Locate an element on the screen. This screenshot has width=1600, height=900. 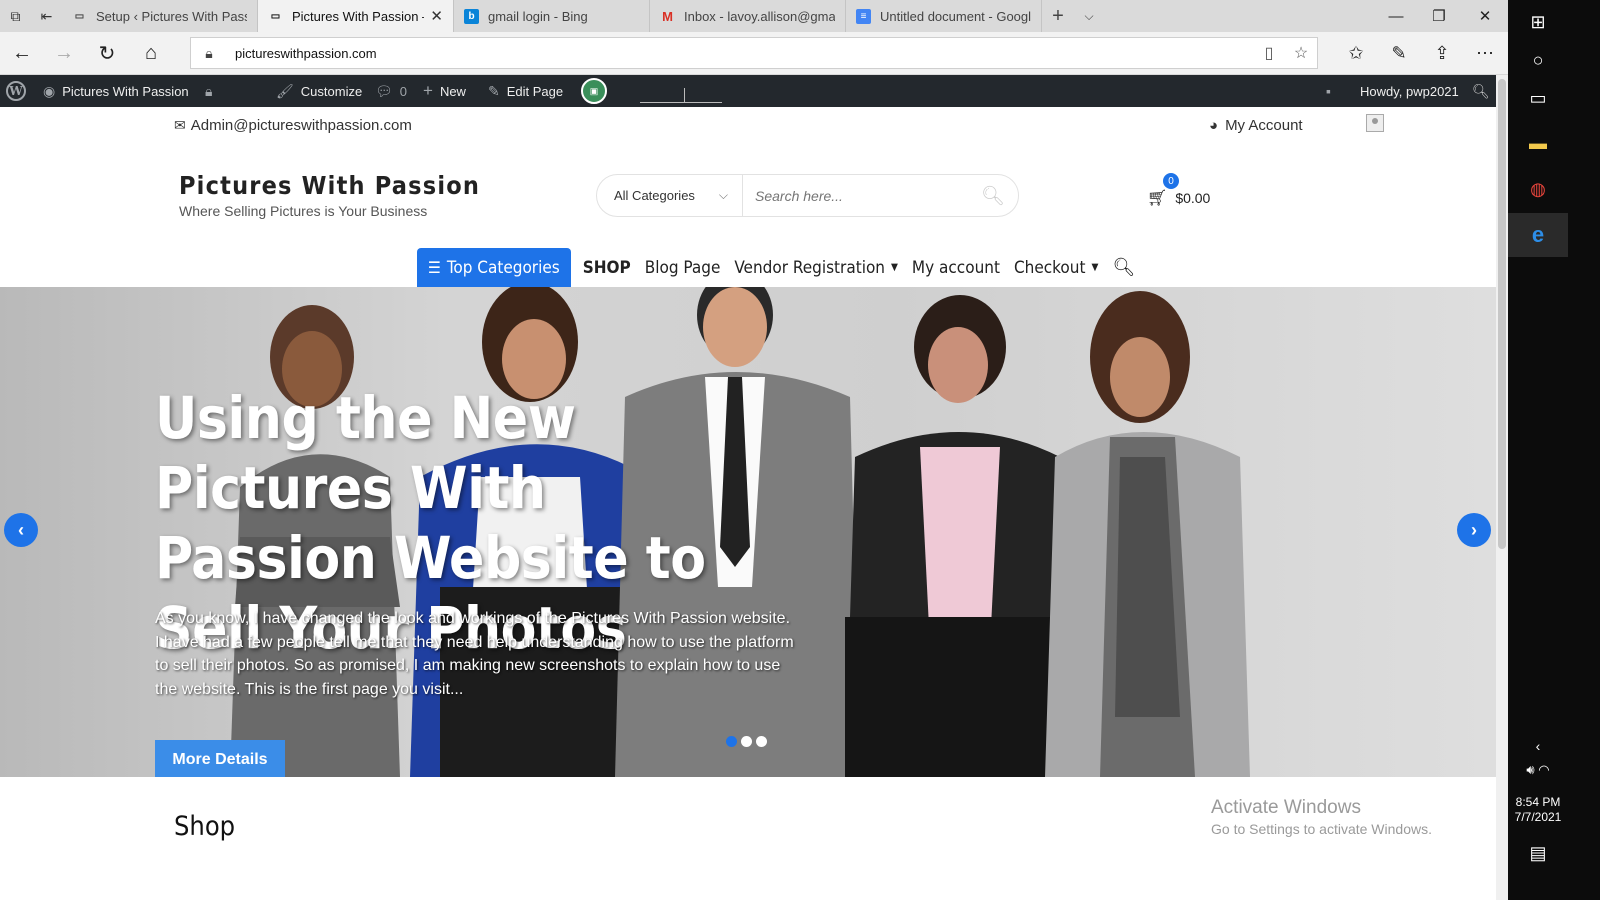
browser-tab: ≡ Untitled document - Google is located at coordinates (944, 16).